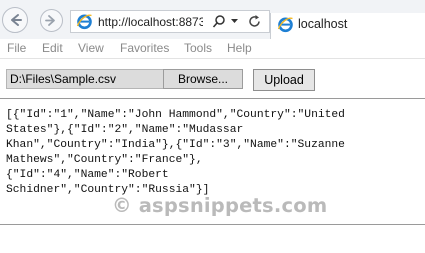 The width and height of the screenshot is (425, 253). Describe the element at coordinates (150, 22) in the screenshot. I see `address-url: http://localhost:8873/(` at that location.